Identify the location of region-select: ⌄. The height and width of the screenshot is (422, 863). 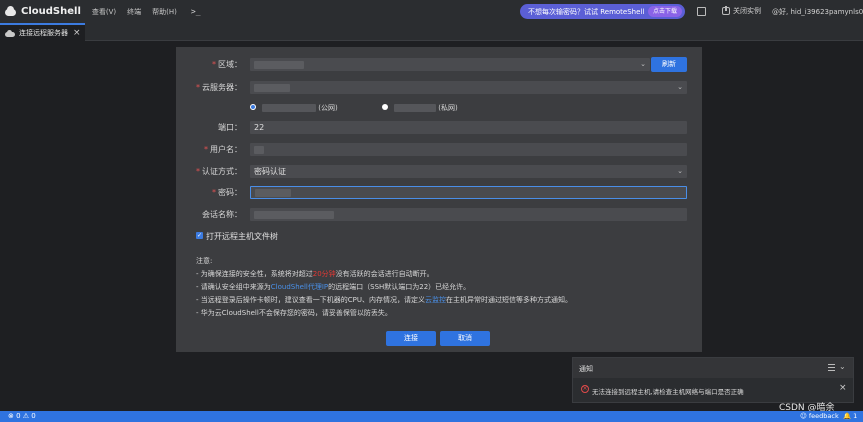
(450, 64).